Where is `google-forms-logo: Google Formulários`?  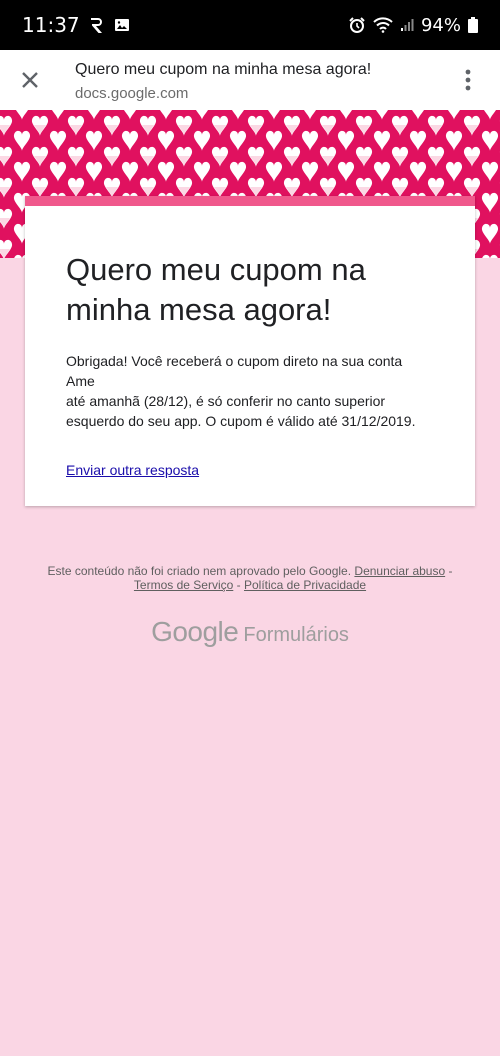 google-forms-logo: Google Formulários is located at coordinates (250, 632).